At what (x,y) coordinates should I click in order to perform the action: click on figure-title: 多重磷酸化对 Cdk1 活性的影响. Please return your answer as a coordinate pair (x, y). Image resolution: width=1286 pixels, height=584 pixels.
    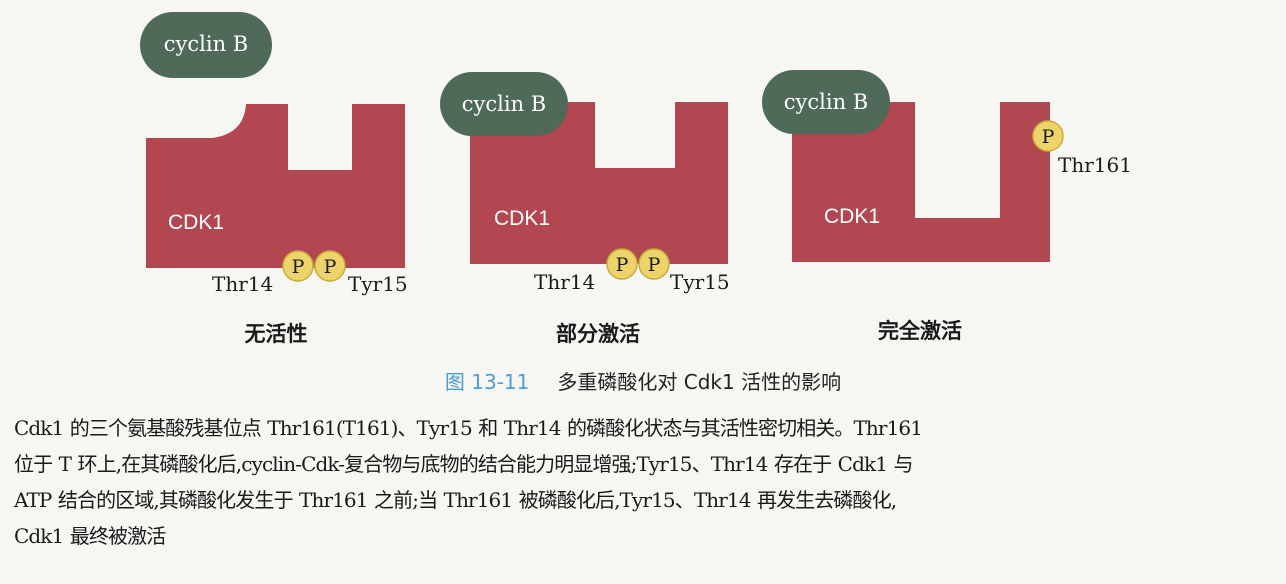
    Looking at the image, I should click on (699, 382).